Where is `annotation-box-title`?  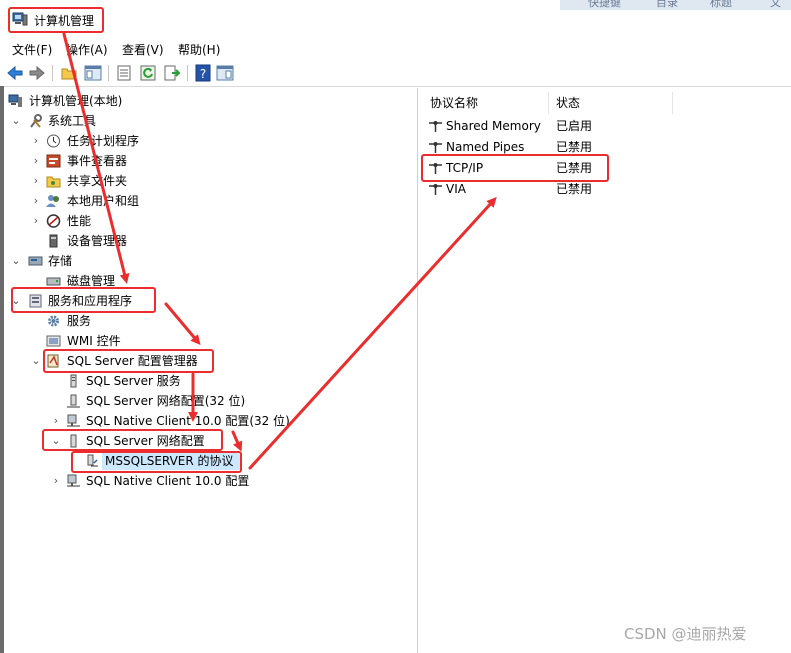
annotation-box-title is located at coordinates (56, 20).